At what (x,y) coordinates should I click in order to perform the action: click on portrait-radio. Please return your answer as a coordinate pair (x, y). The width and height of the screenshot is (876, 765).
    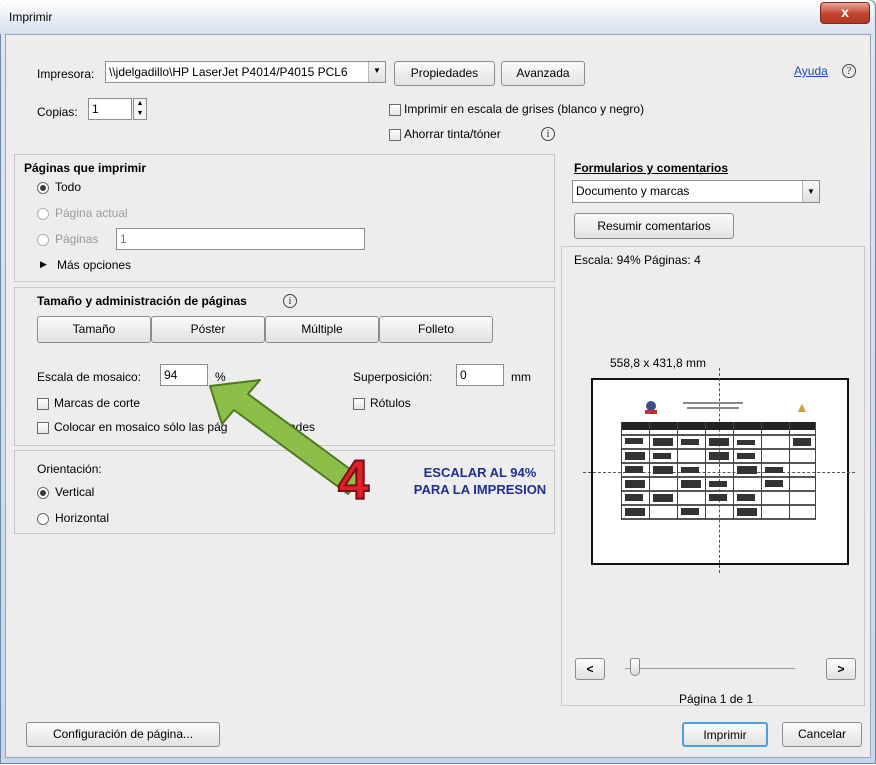
    Looking at the image, I should click on (43, 493).